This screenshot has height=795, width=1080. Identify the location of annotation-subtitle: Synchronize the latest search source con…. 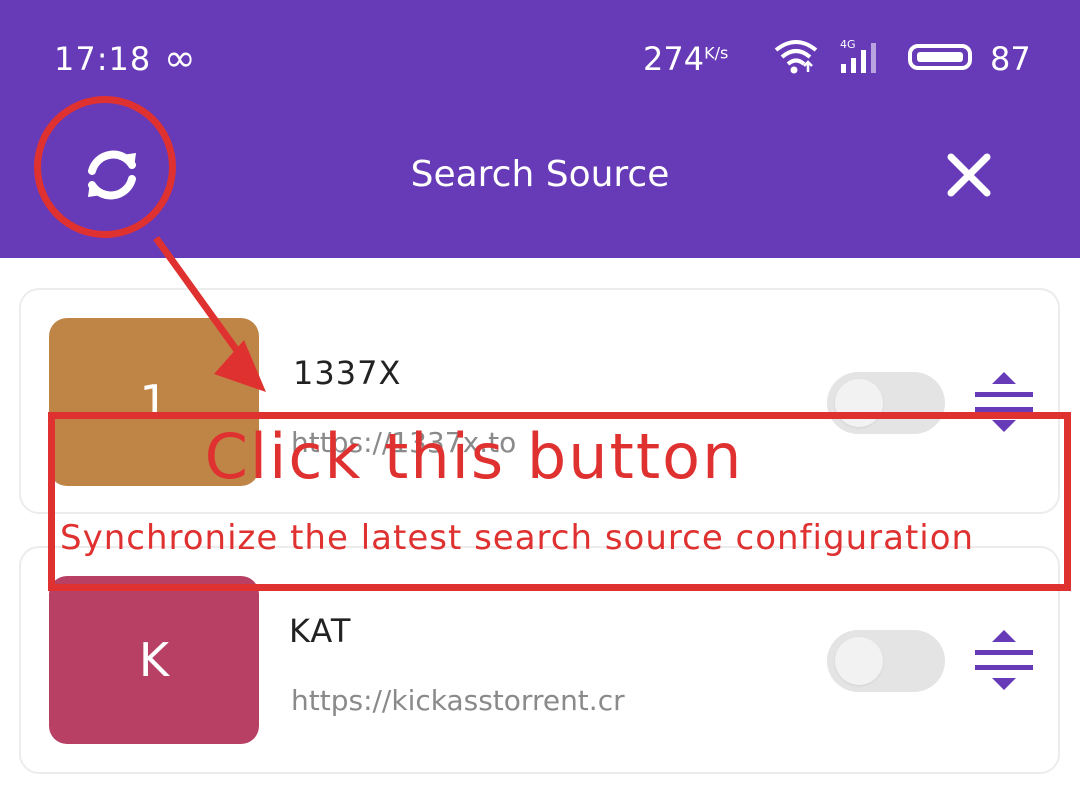
(517, 538).